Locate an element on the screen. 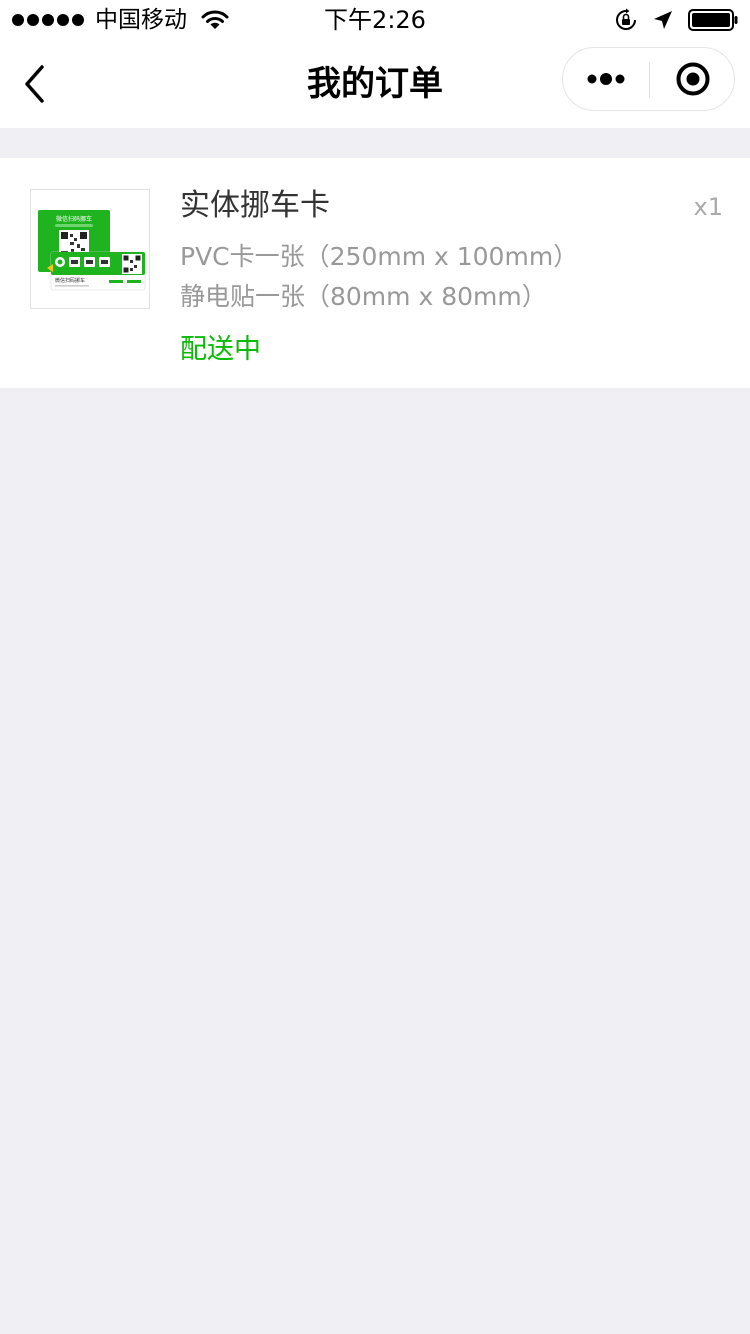 This screenshot has width=750, height=1334. product-thumbnail: 微信扫码挪车 微信扫码挪车 is located at coordinates (90, 249).